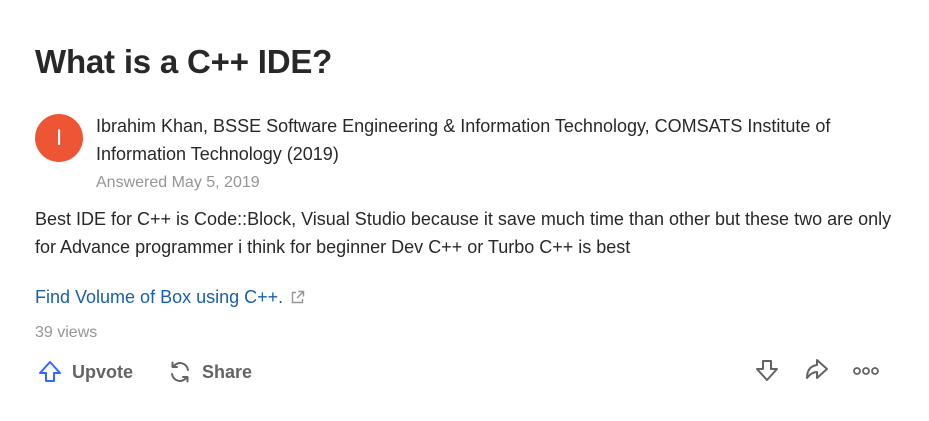  I want to click on answer-action-bar: Upvote Share, so click(465, 372).